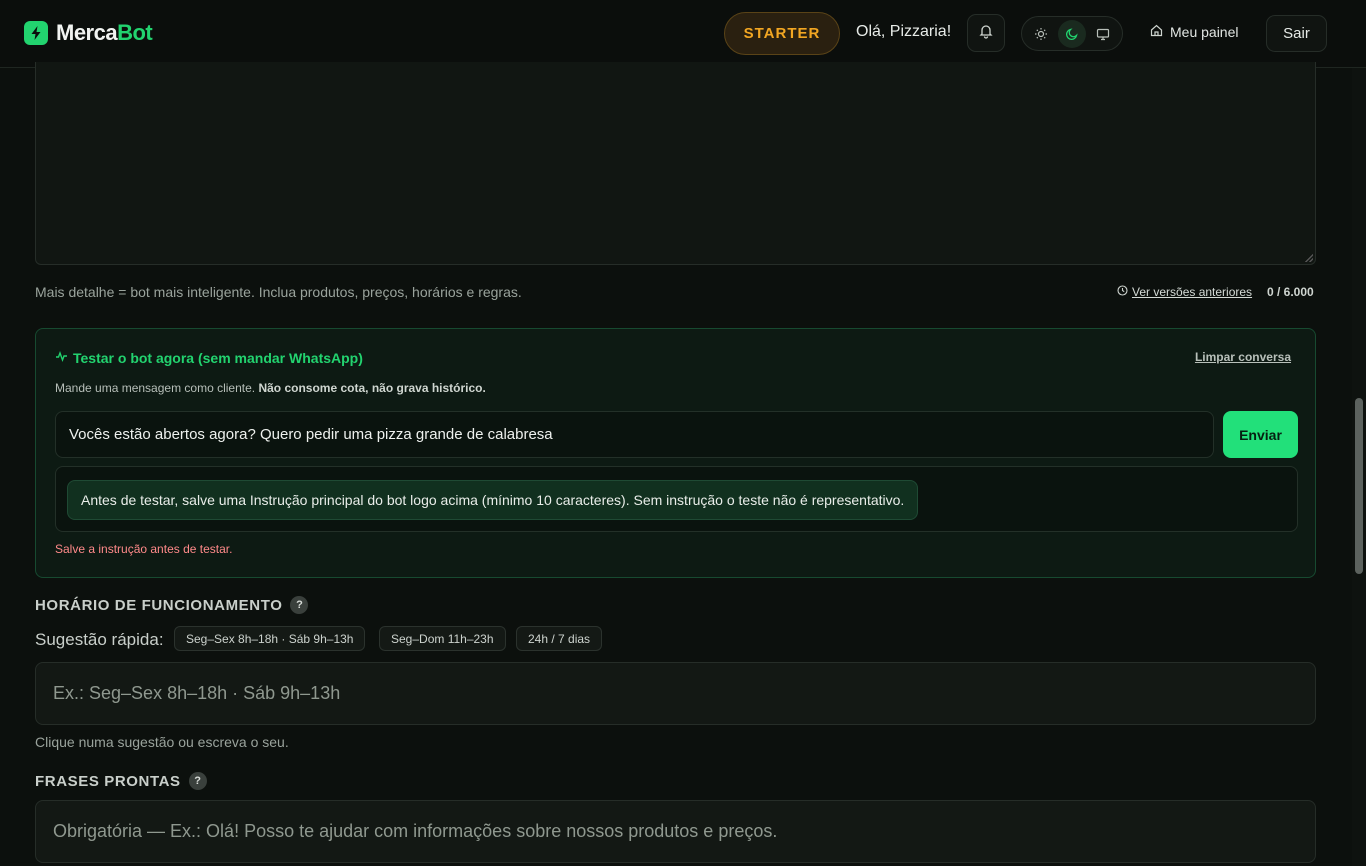 The width and height of the screenshot is (1366, 866). What do you see at coordinates (162, 742) in the screenshot?
I see `hours-help-text: Clique numa sugestão ou escreva o seu.` at bounding box center [162, 742].